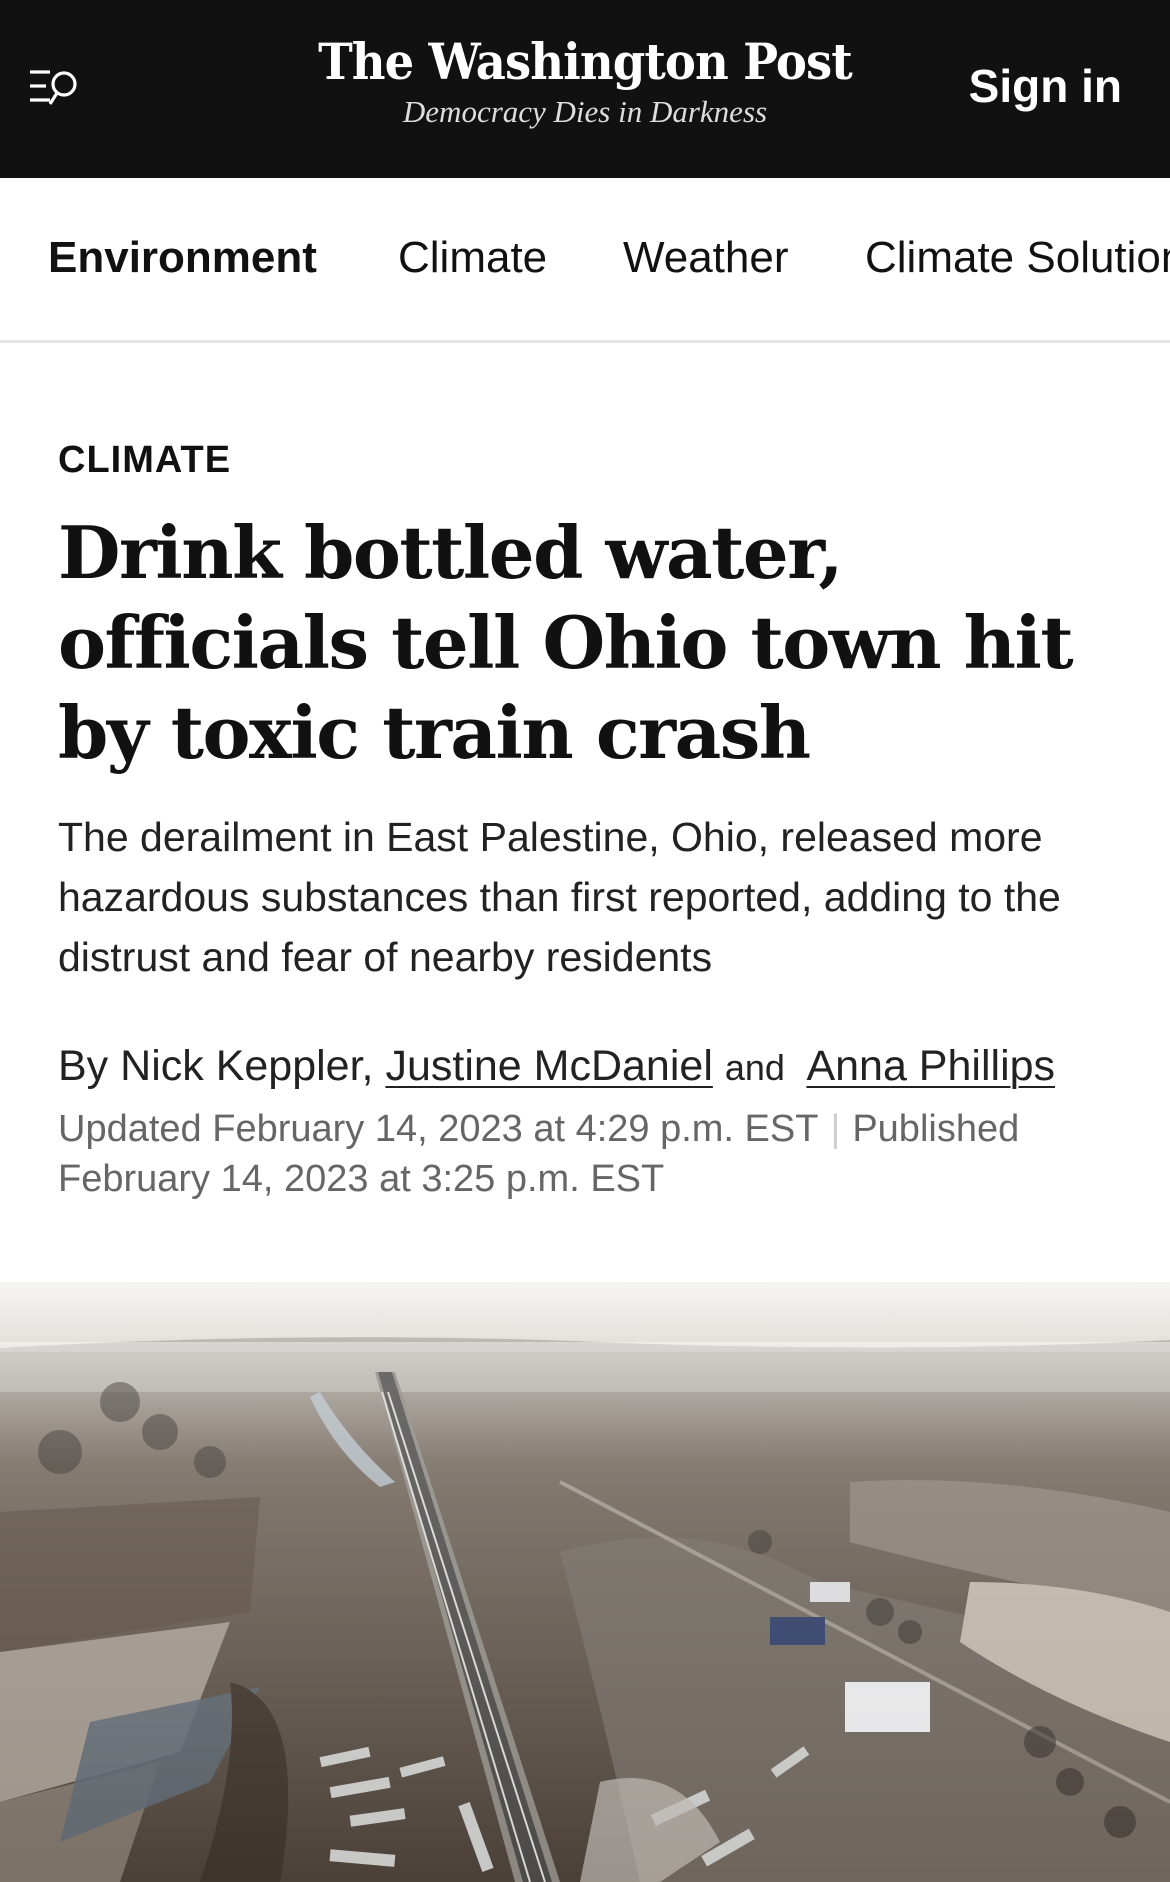  What do you see at coordinates (472, 258) in the screenshot?
I see `nav-item-climate: Climate` at bounding box center [472, 258].